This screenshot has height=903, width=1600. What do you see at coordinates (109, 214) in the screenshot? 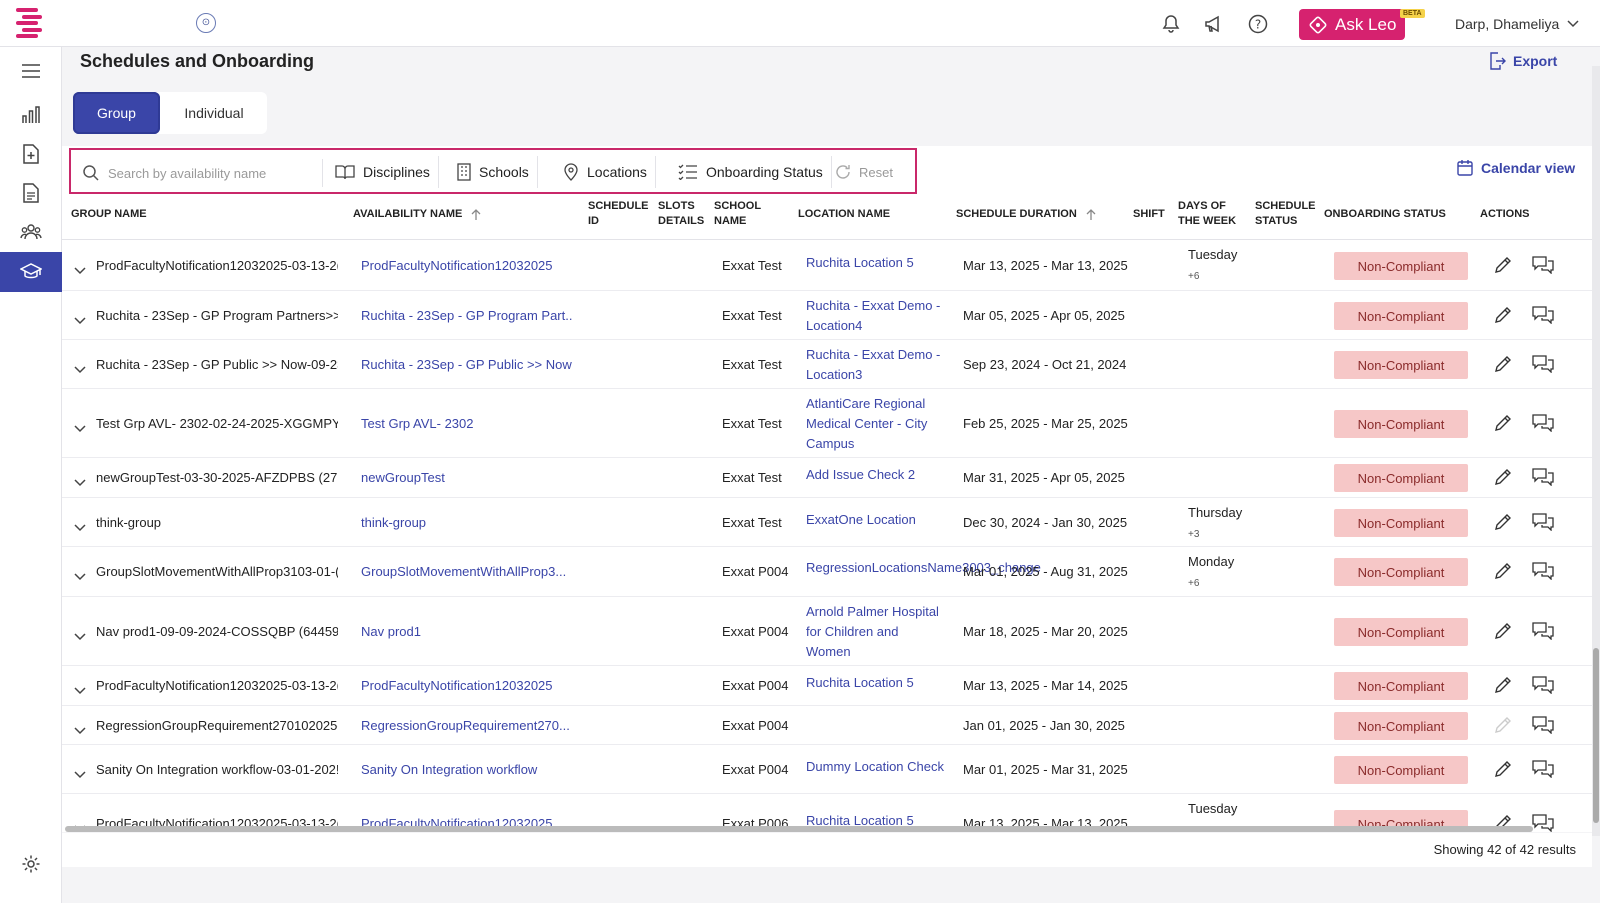
I see `header-group-name: GROUP NAME` at bounding box center [109, 214].